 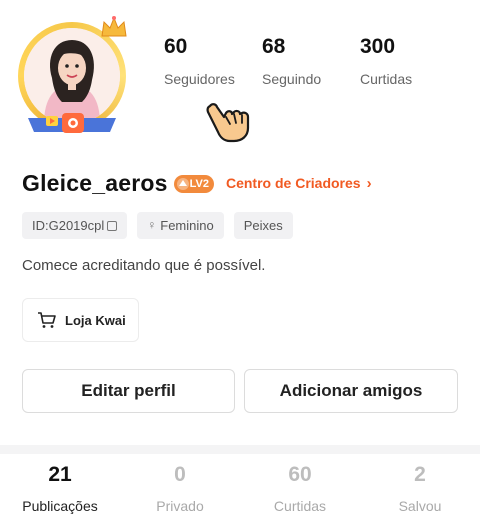 I want to click on tab-liked: 60 Curtidas, so click(x=300, y=488).